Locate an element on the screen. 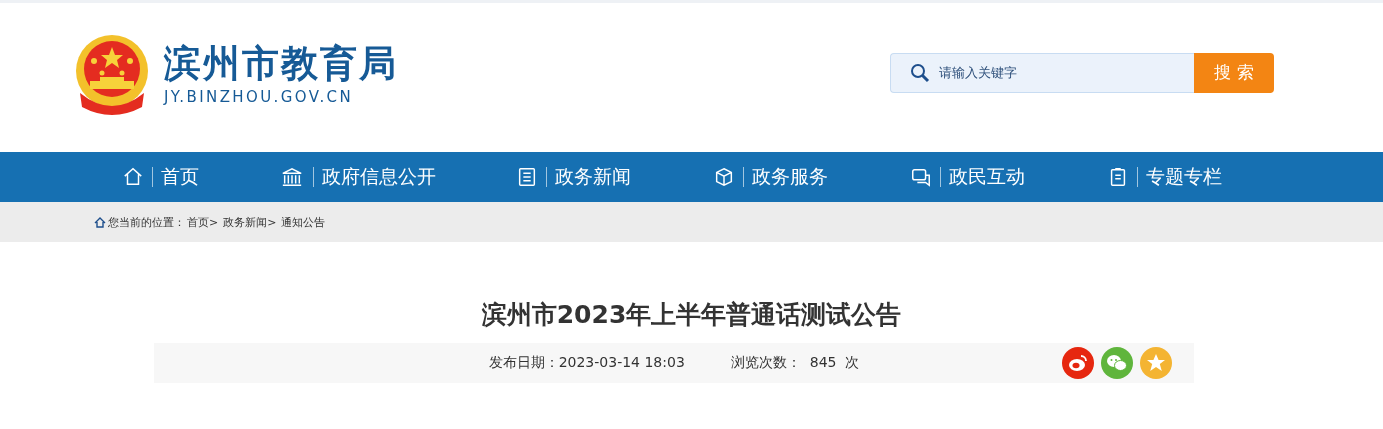 This screenshot has height=429, width=1383. breadcrumb-label: 您当前的位置： is located at coordinates (146, 222).